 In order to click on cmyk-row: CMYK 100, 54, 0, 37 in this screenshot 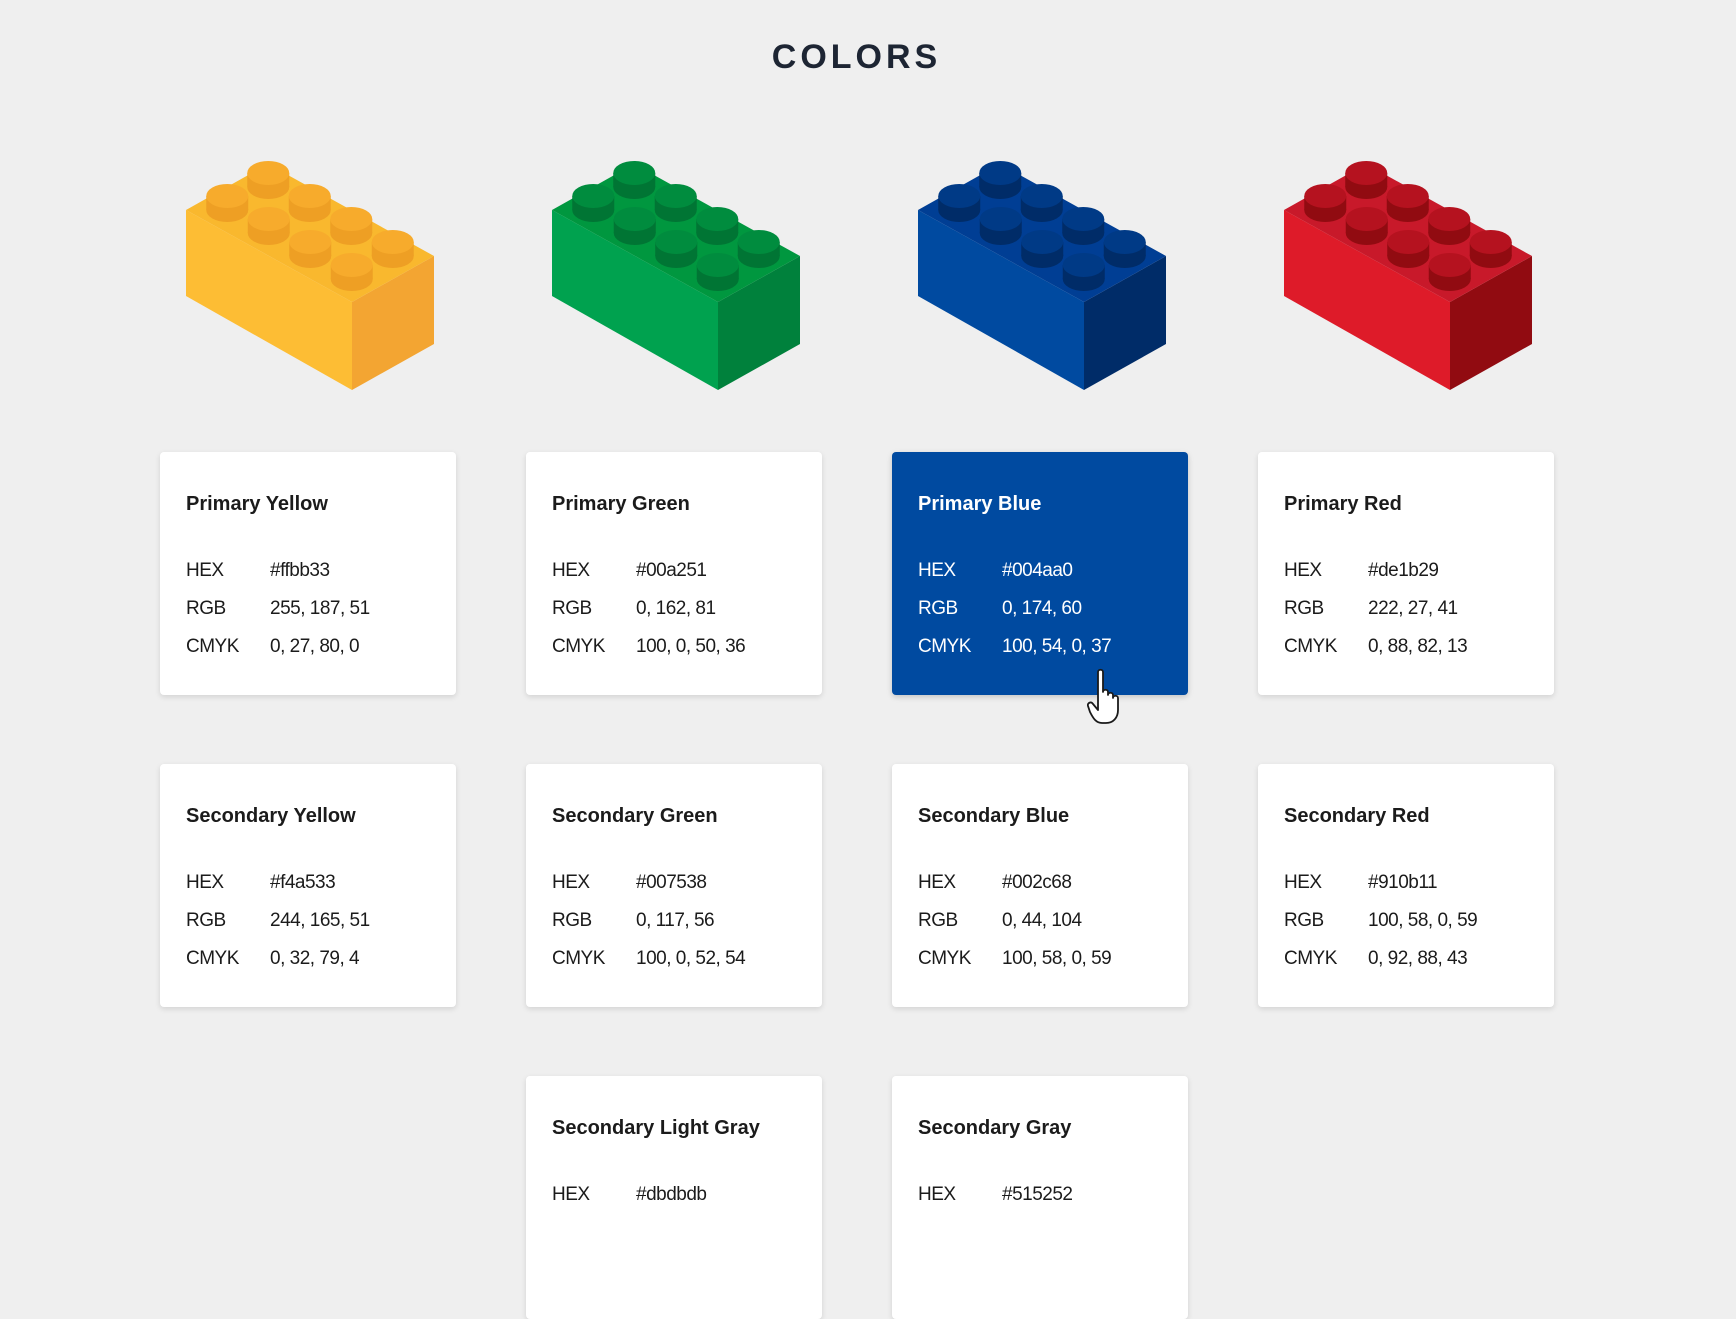, I will do `click(1053, 653)`.